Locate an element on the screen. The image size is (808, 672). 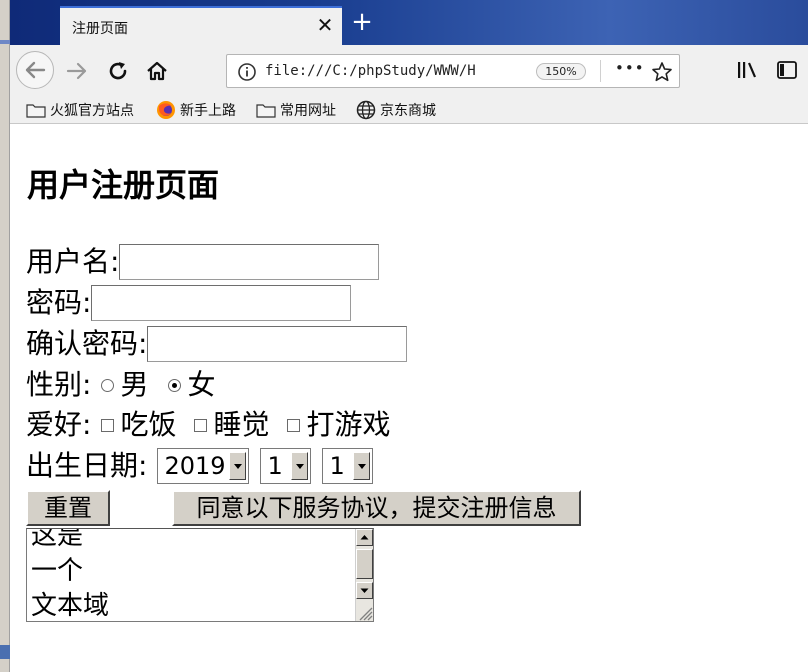
bookmark-label: 火狐官方站点 is located at coordinates (92, 111).